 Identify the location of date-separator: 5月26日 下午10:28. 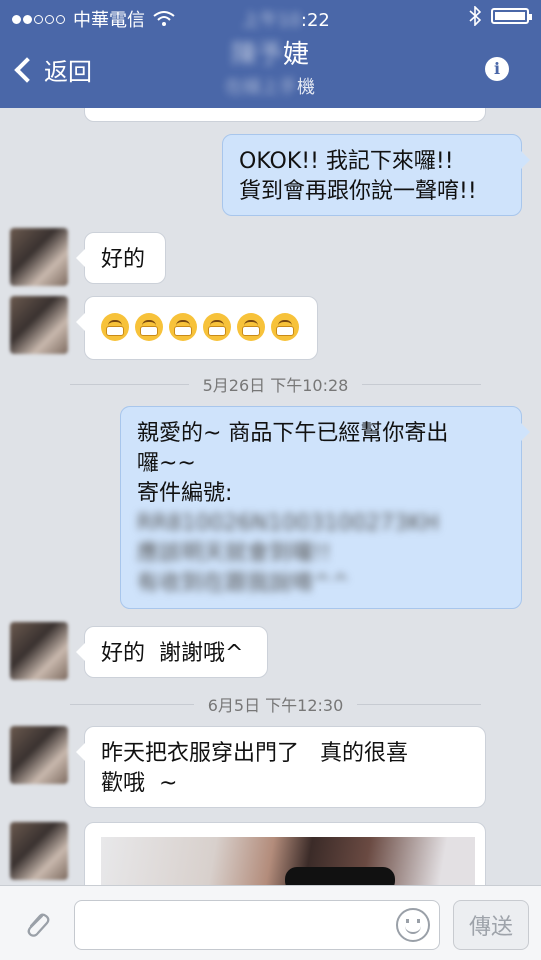
(270, 384).